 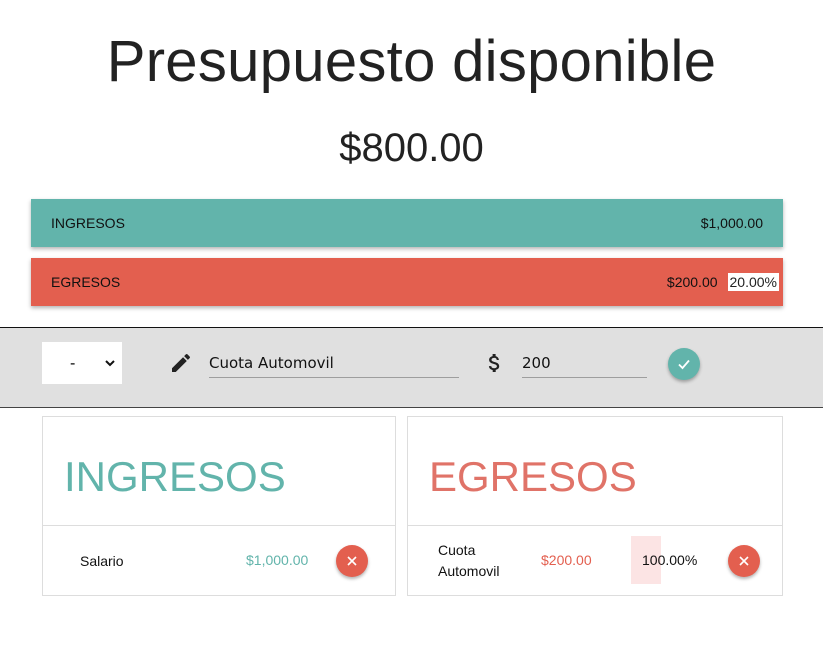 I want to click on entry-type-select: -, so click(x=82, y=363).